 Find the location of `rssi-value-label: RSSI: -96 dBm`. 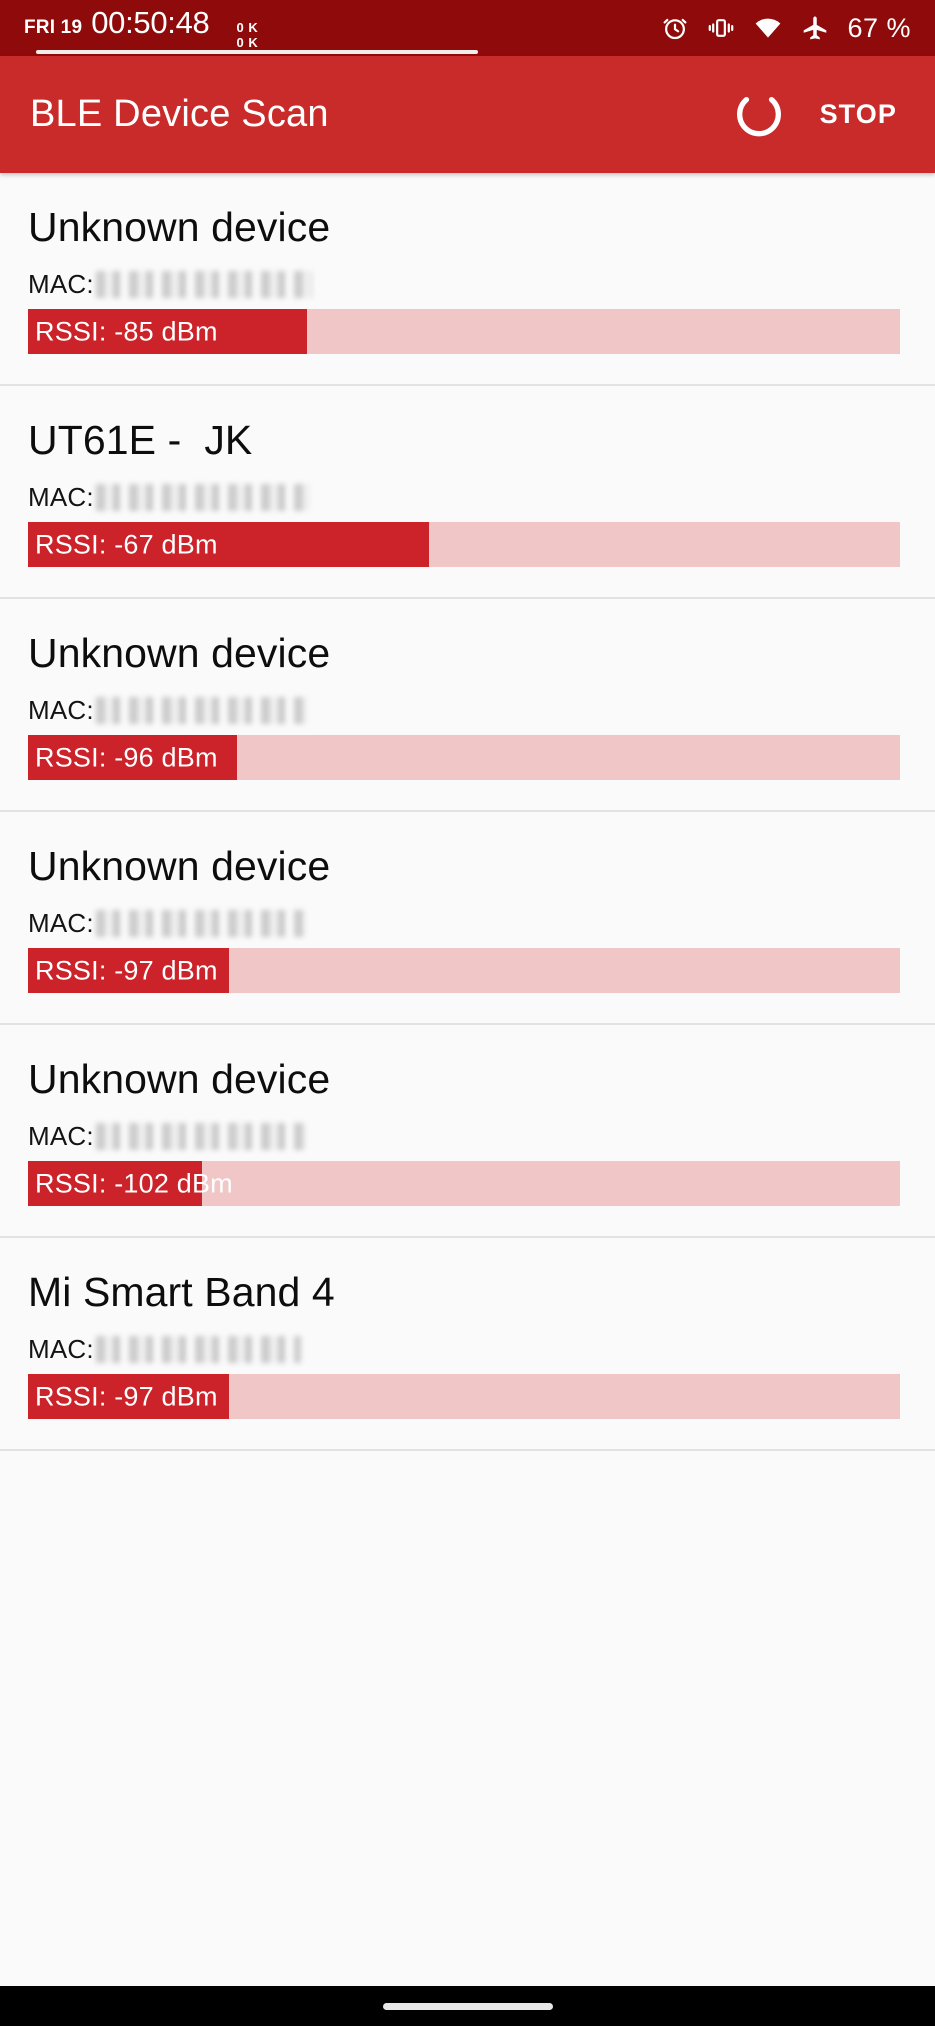

rssi-value-label: RSSI: -96 dBm is located at coordinates (126, 757).